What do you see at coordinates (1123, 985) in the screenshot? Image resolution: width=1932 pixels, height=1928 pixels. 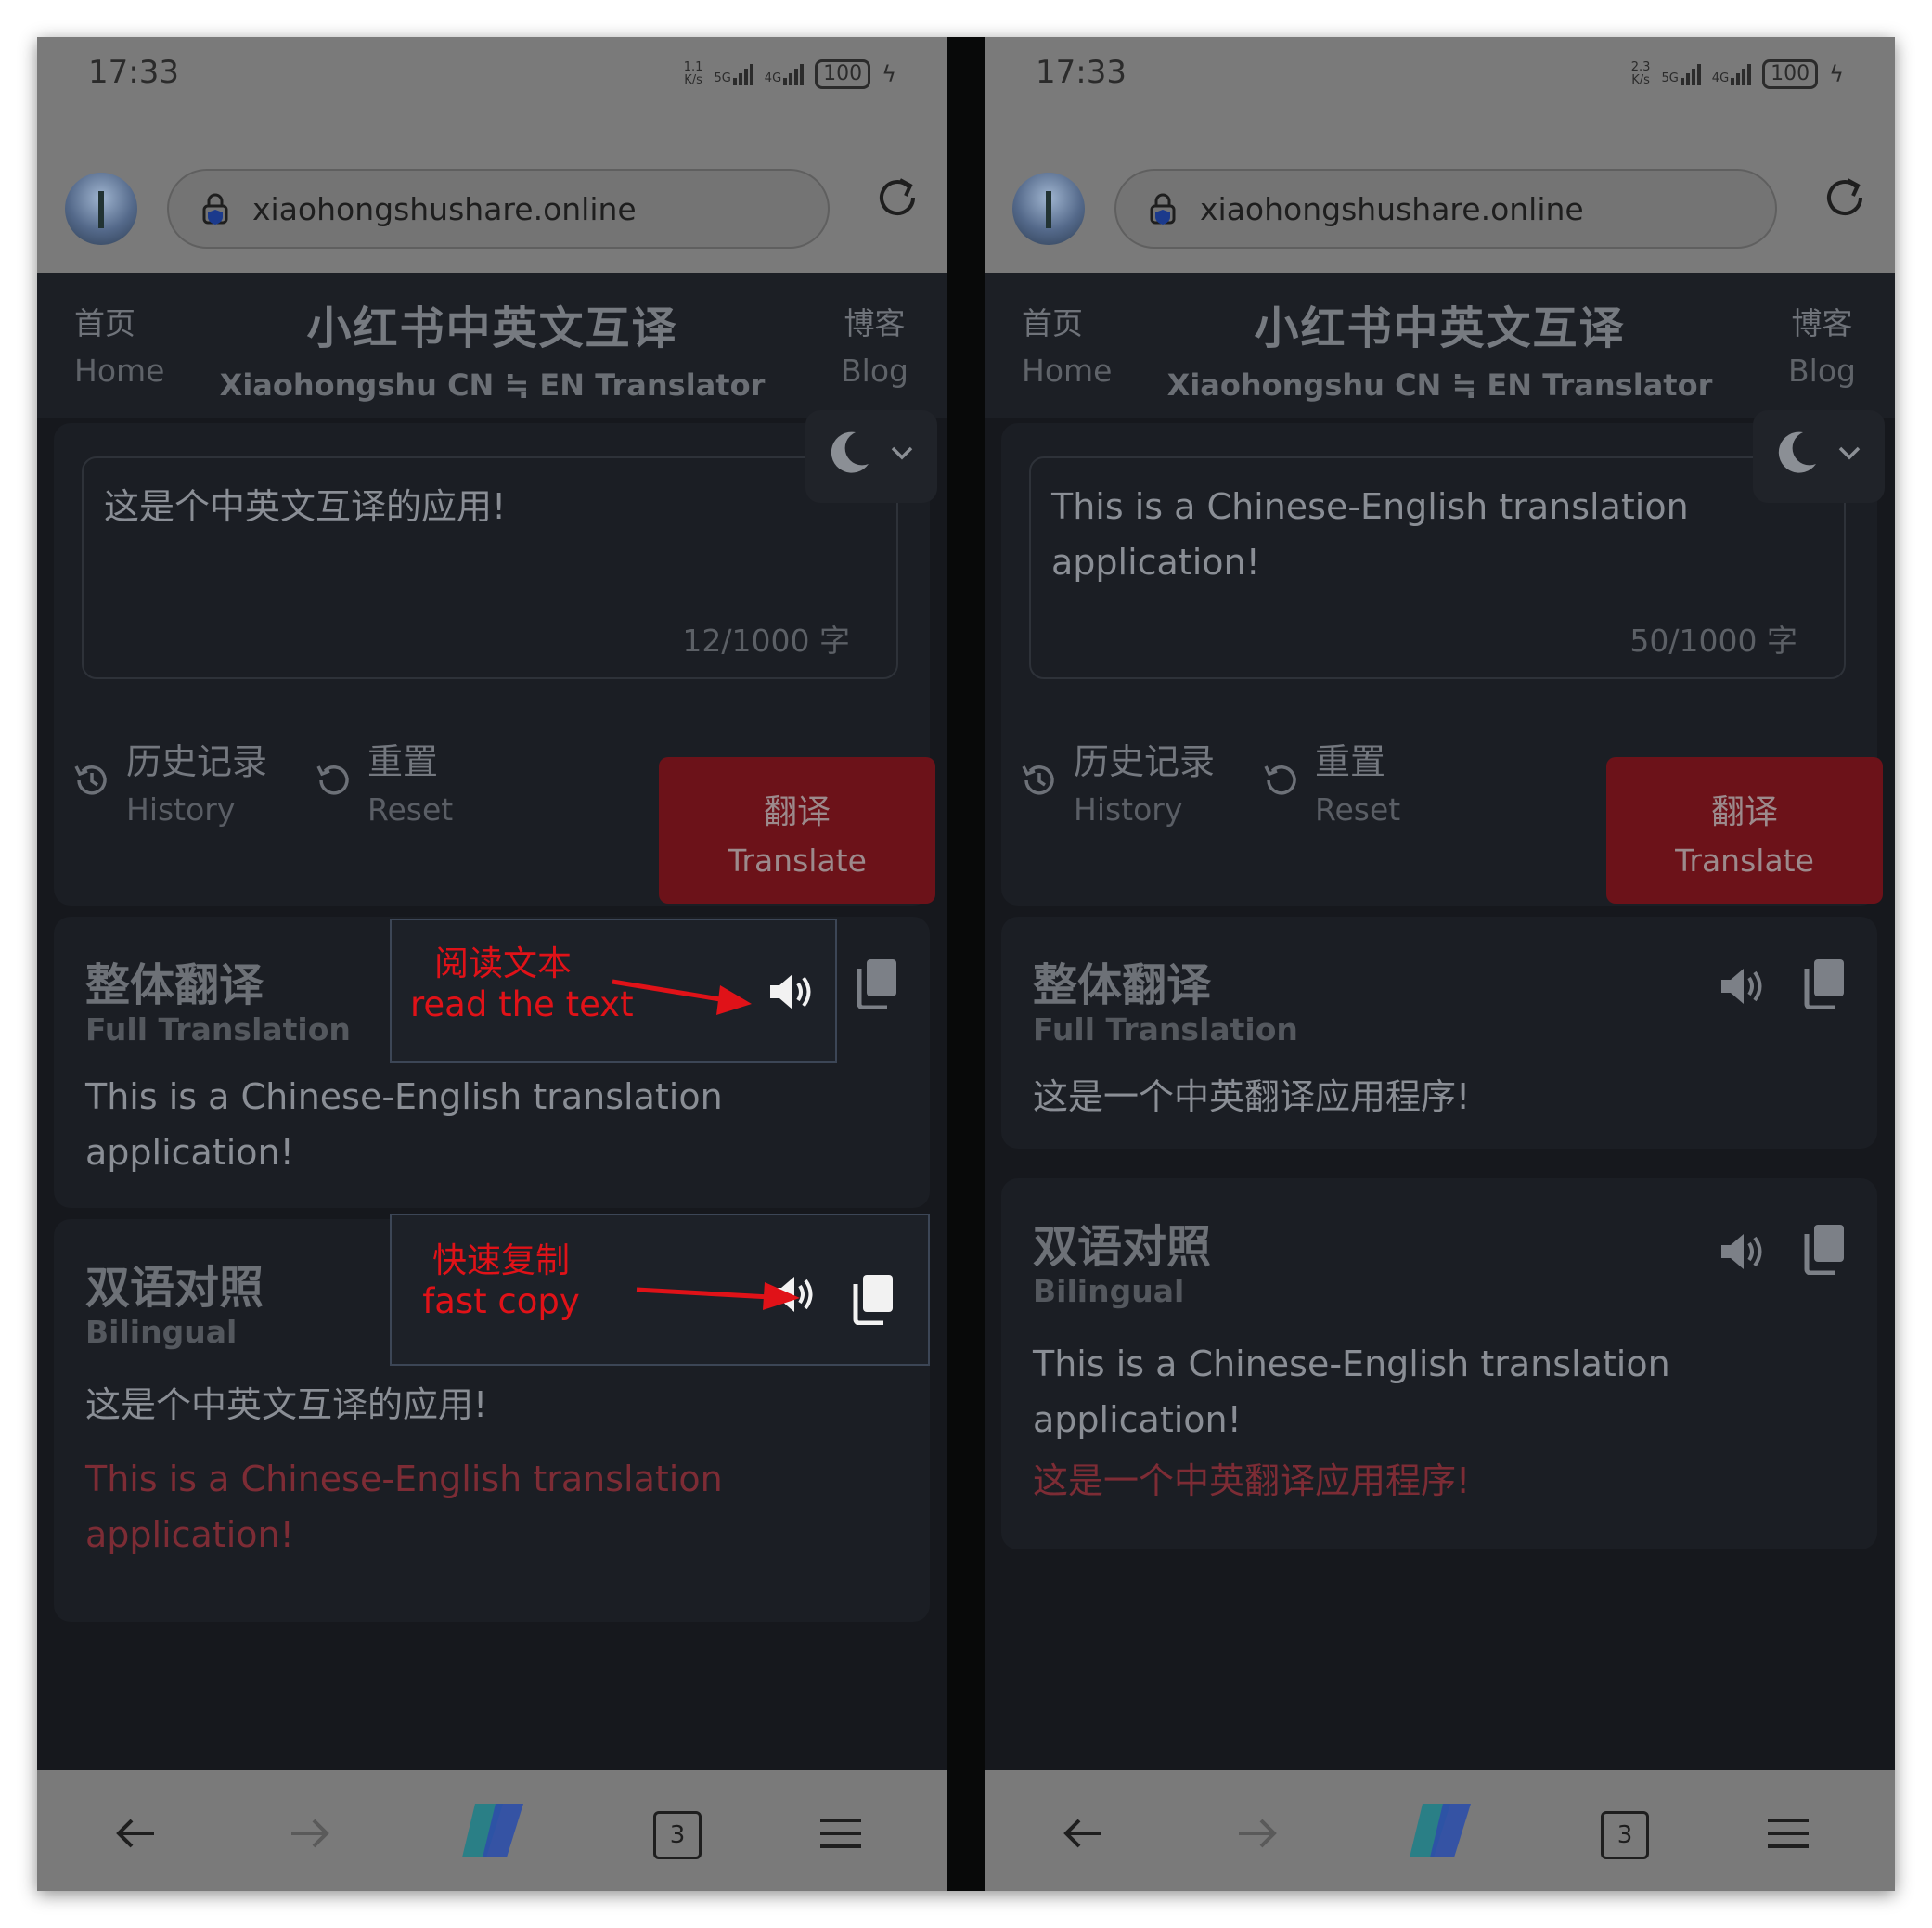 I see `full-translation-title: 整体翻译` at bounding box center [1123, 985].